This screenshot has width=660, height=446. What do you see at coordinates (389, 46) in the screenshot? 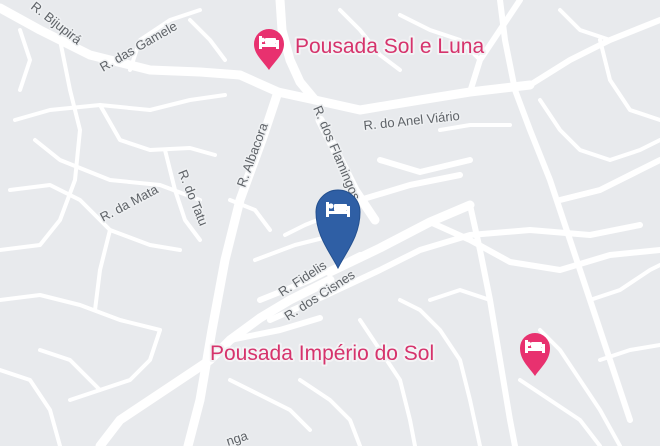
I see `poi-label-pousada-sol-e-luna: Pousada Sol e Luna` at bounding box center [389, 46].